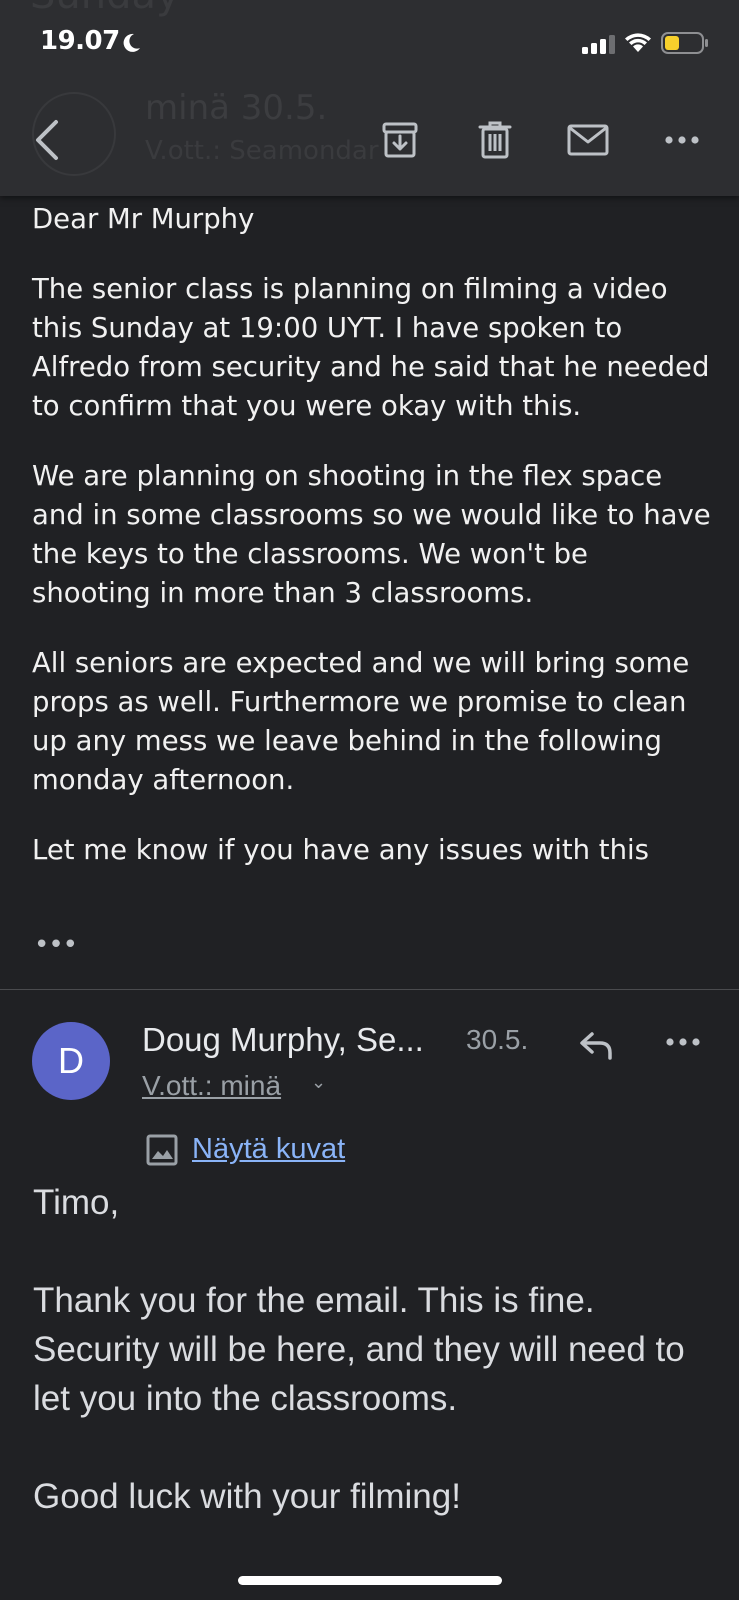  What do you see at coordinates (262, 151) in the screenshot?
I see `ghost-recipient: V.ott.: Seamondar` at bounding box center [262, 151].